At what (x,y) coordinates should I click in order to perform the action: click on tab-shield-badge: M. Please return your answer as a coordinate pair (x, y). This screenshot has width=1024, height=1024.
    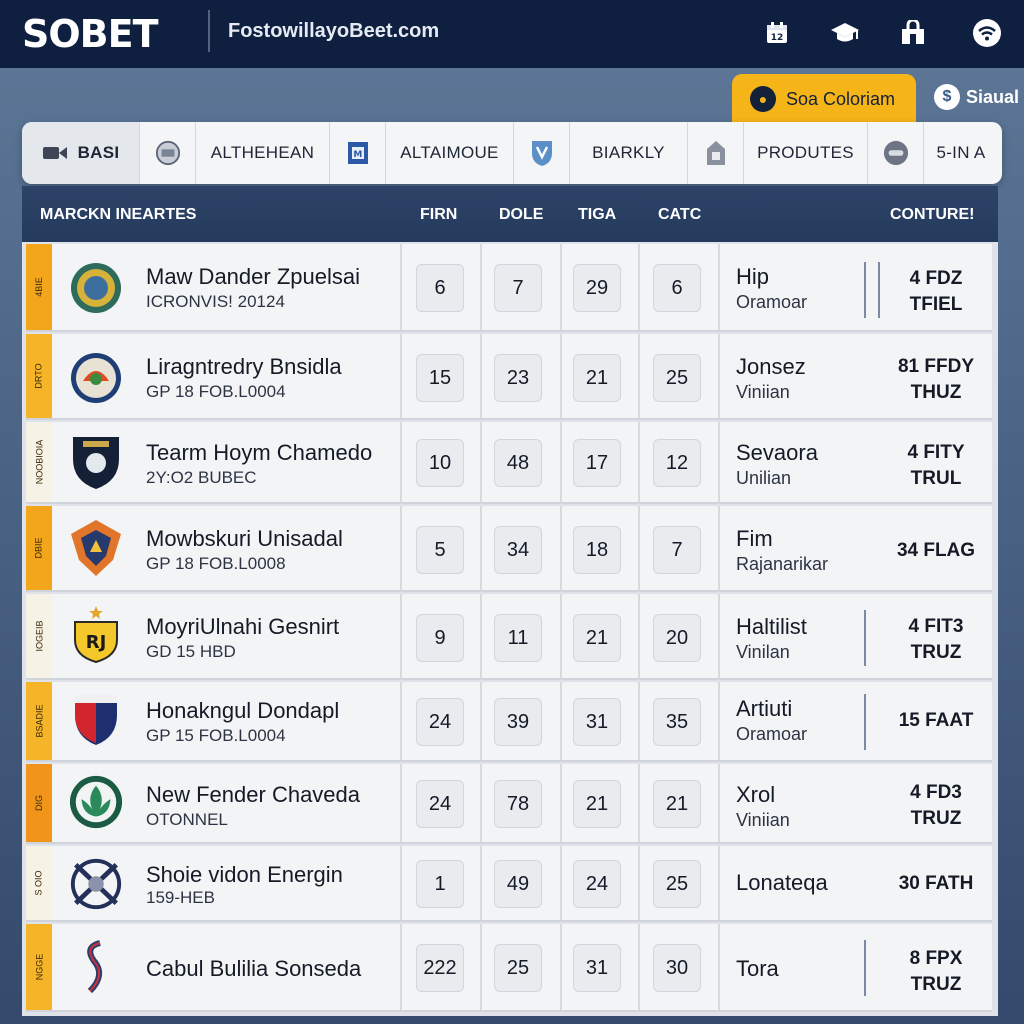
    Looking at the image, I should click on (358, 153).